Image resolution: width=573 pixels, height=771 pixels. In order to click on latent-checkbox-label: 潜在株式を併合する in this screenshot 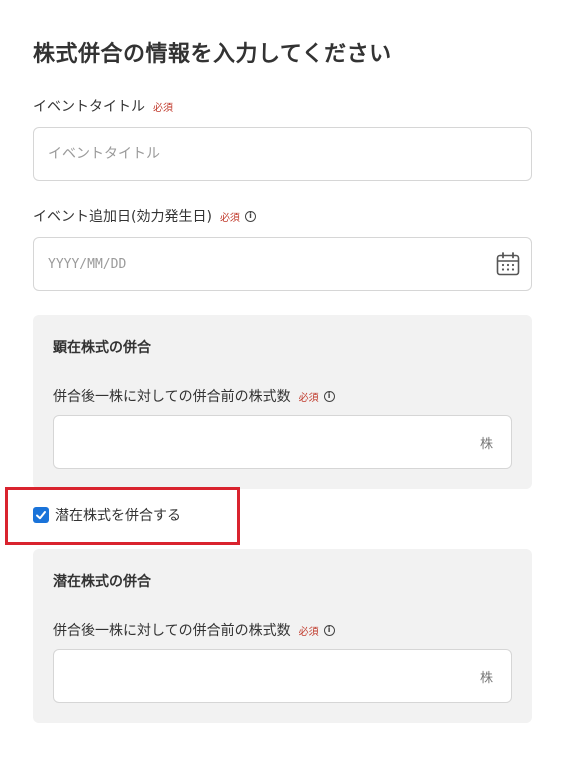, I will do `click(118, 515)`.